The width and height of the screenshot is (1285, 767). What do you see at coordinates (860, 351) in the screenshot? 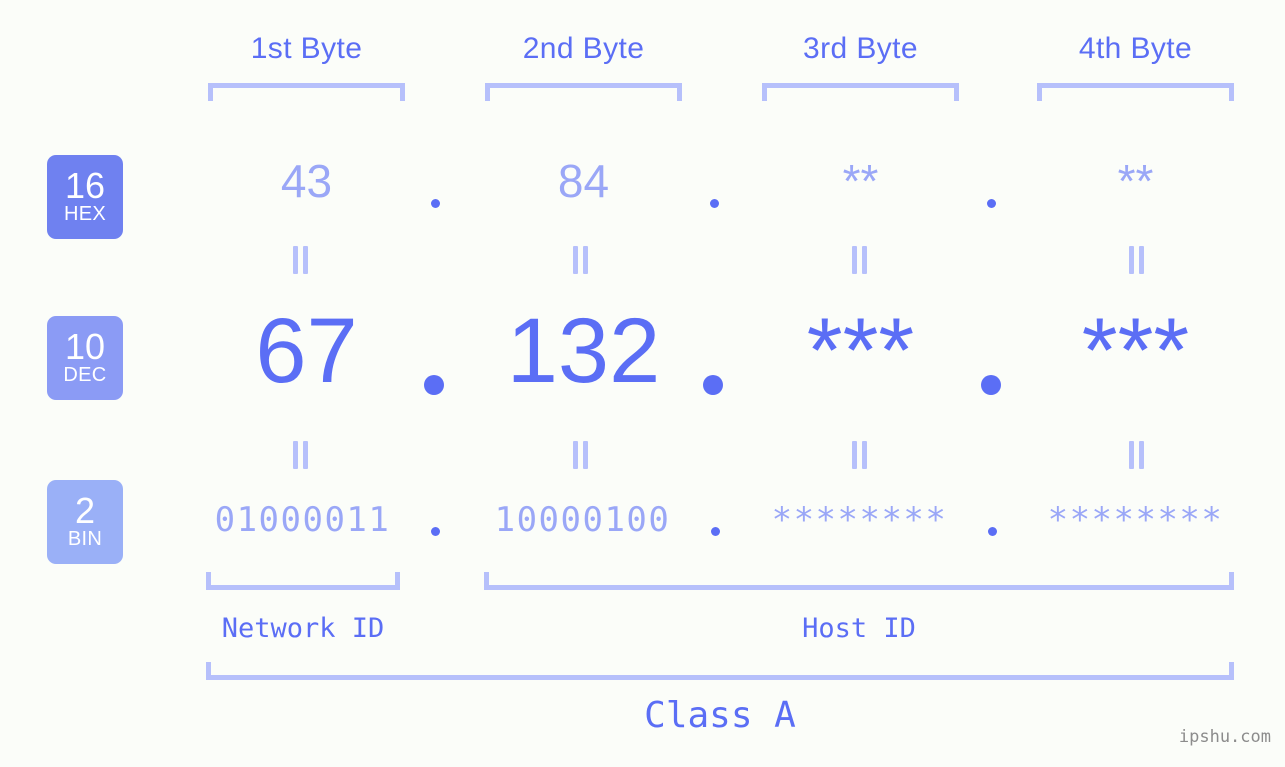
I see `dec-byte-3: ***` at bounding box center [860, 351].